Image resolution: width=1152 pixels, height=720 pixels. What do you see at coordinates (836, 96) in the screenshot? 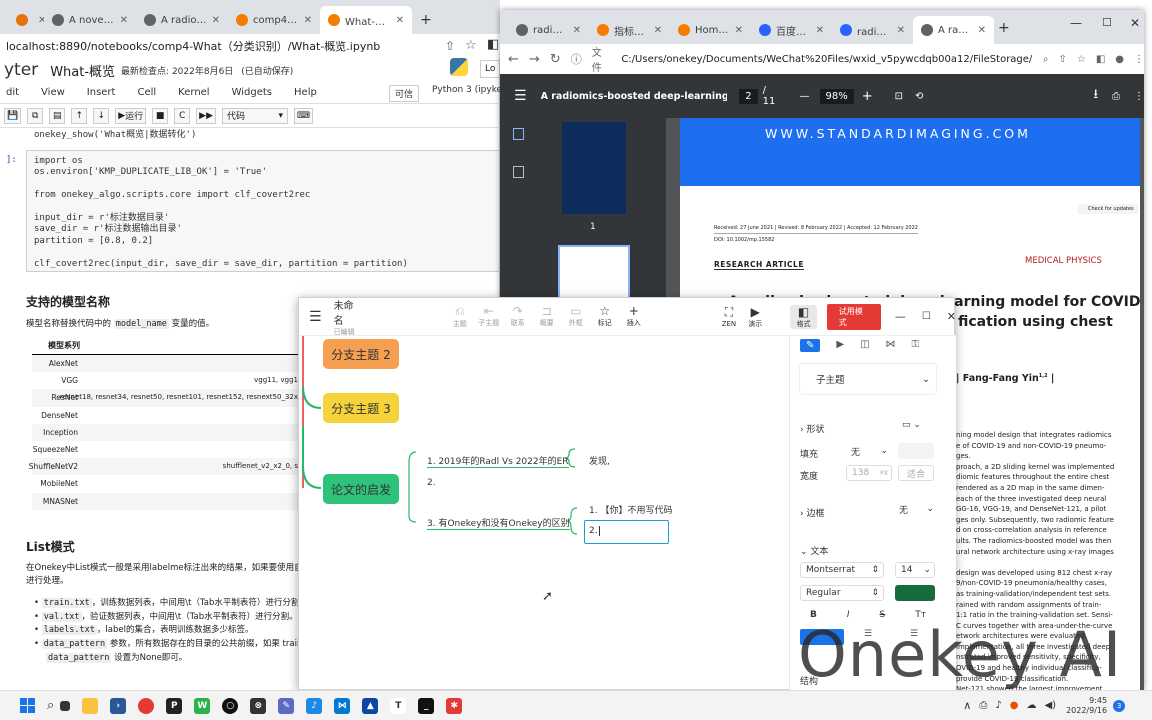
I see `zoom-value: 98%` at bounding box center [836, 96].